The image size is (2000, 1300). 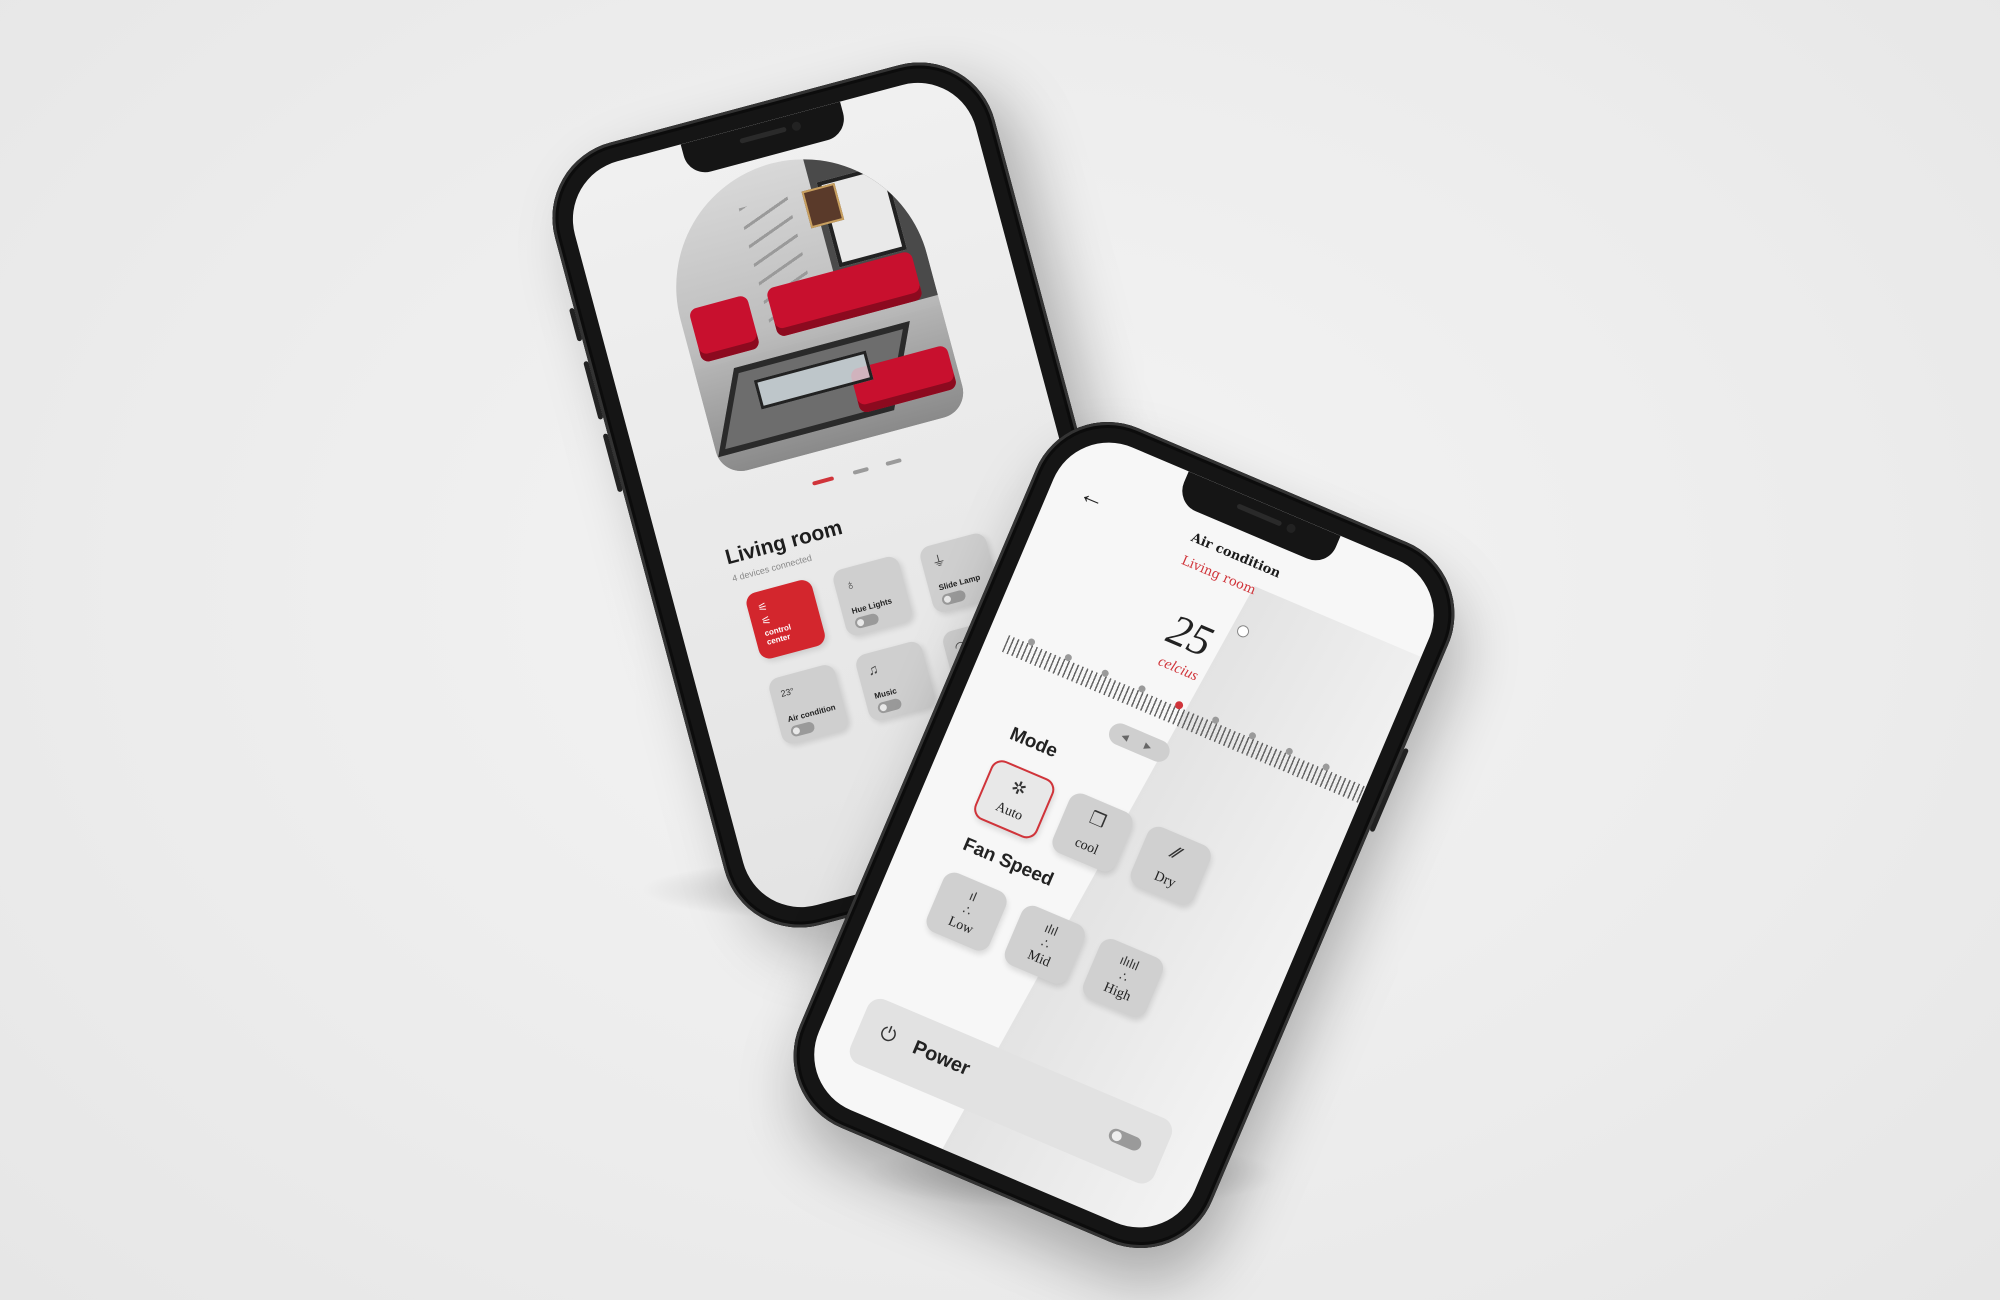 What do you see at coordinates (1033, 743) in the screenshot?
I see `mode-heading: Mode` at bounding box center [1033, 743].